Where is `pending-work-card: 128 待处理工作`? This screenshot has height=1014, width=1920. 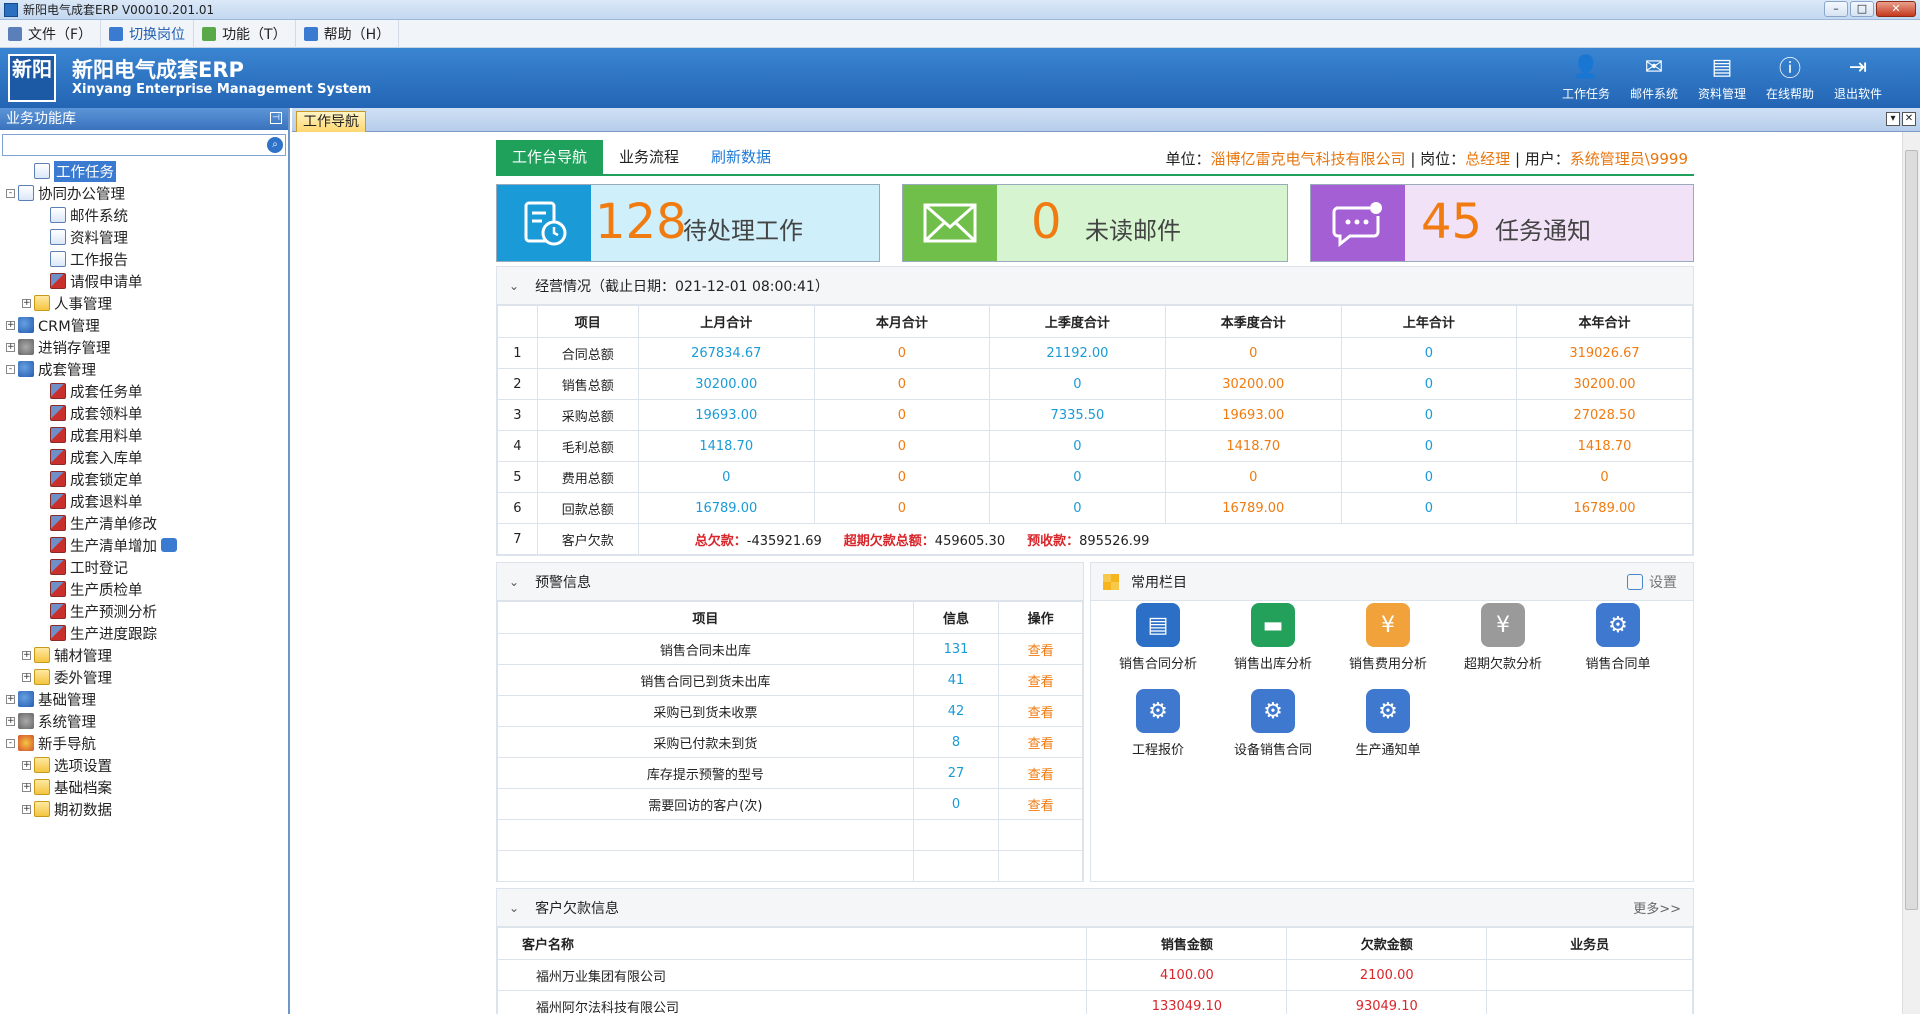
pending-work-card: 128 待处理工作 is located at coordinates (688, 223).